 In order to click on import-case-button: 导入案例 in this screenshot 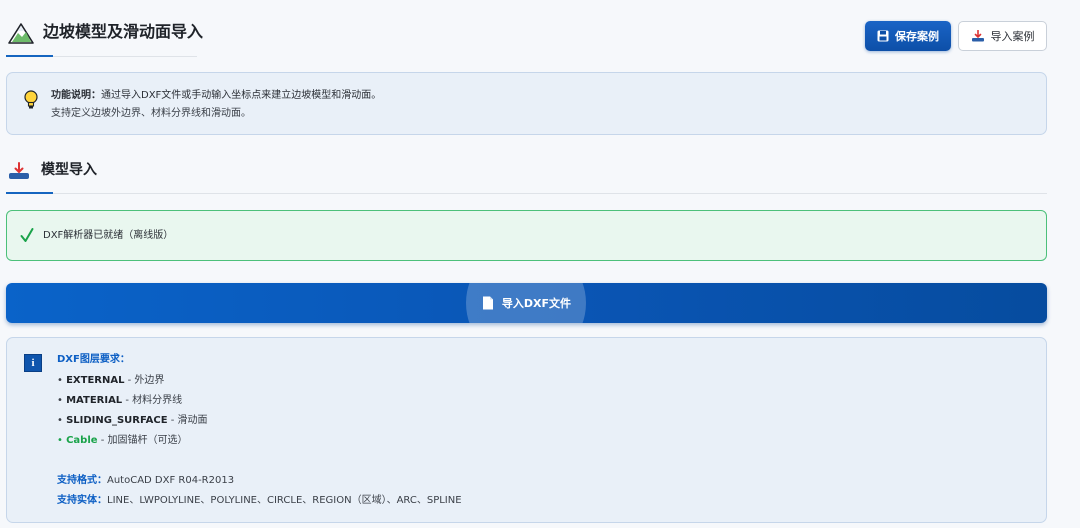, I will do `click(1002, 36)`.